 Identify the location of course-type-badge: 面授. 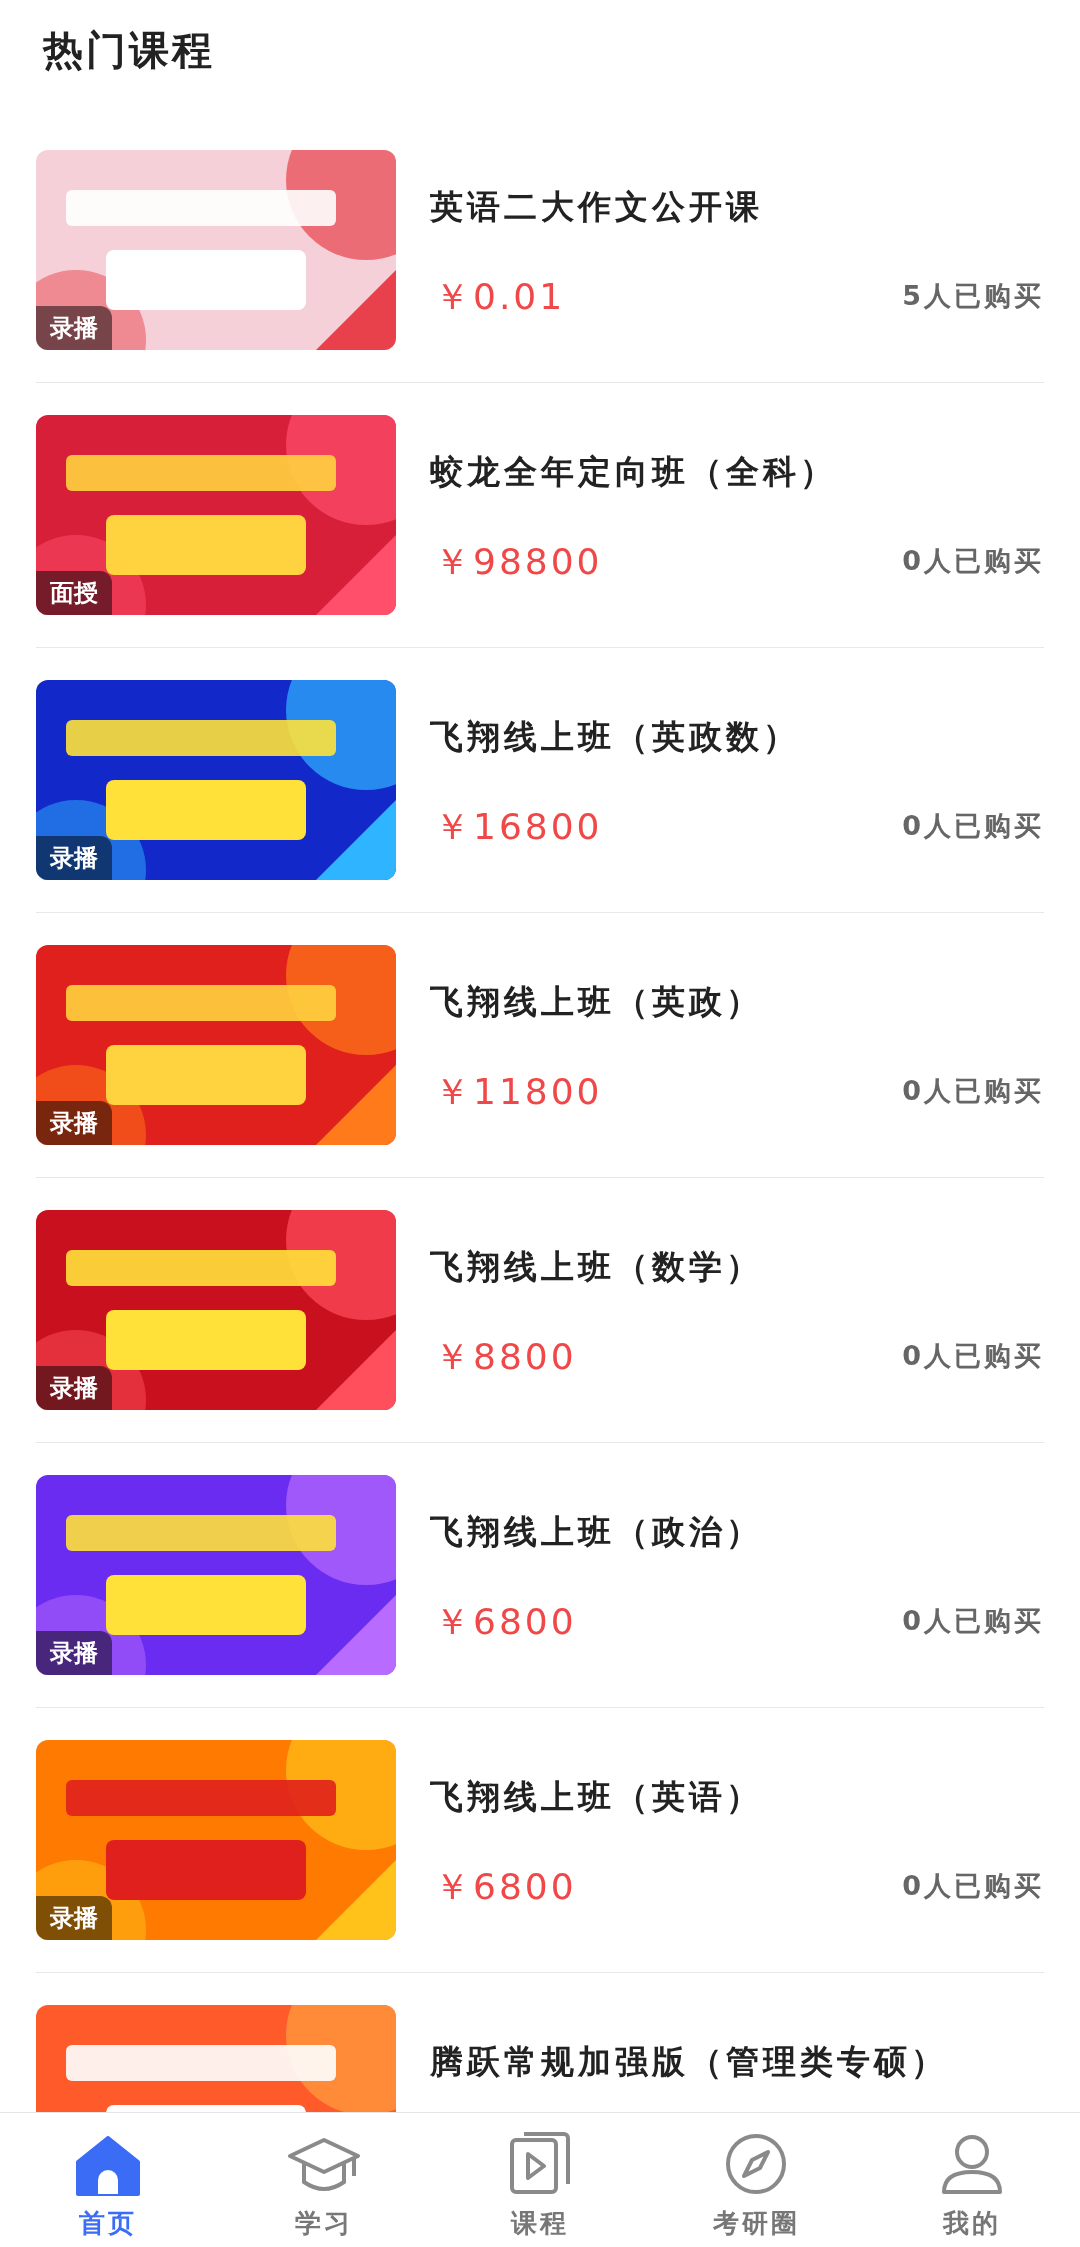
(74, 593).